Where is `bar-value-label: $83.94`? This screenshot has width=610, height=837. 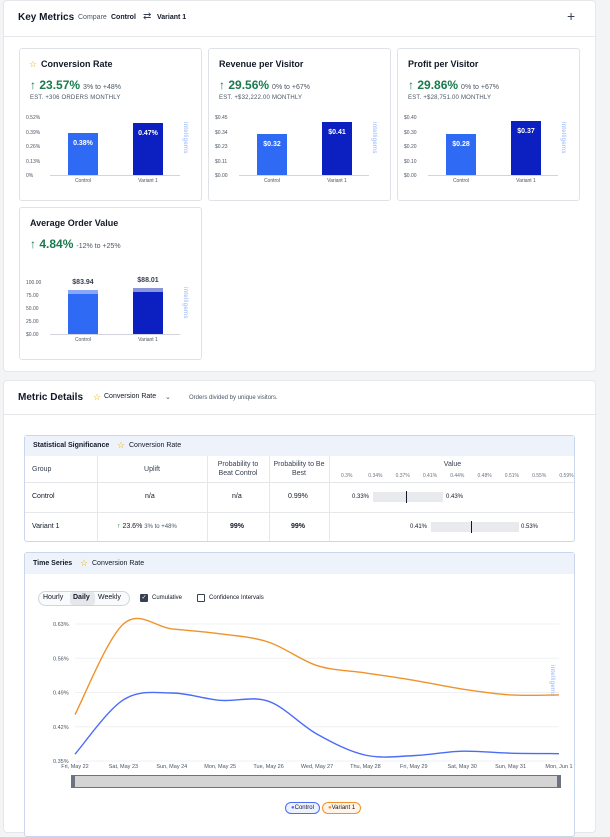
bar-value-label: $83.94 is located at coordinates (83, 283).